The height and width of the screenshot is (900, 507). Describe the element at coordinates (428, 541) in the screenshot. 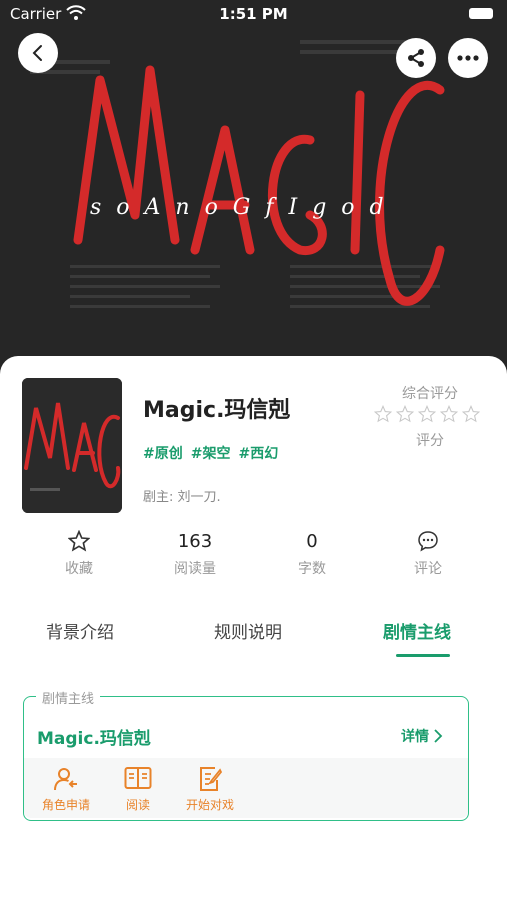

I see `comment-icon` at that location.